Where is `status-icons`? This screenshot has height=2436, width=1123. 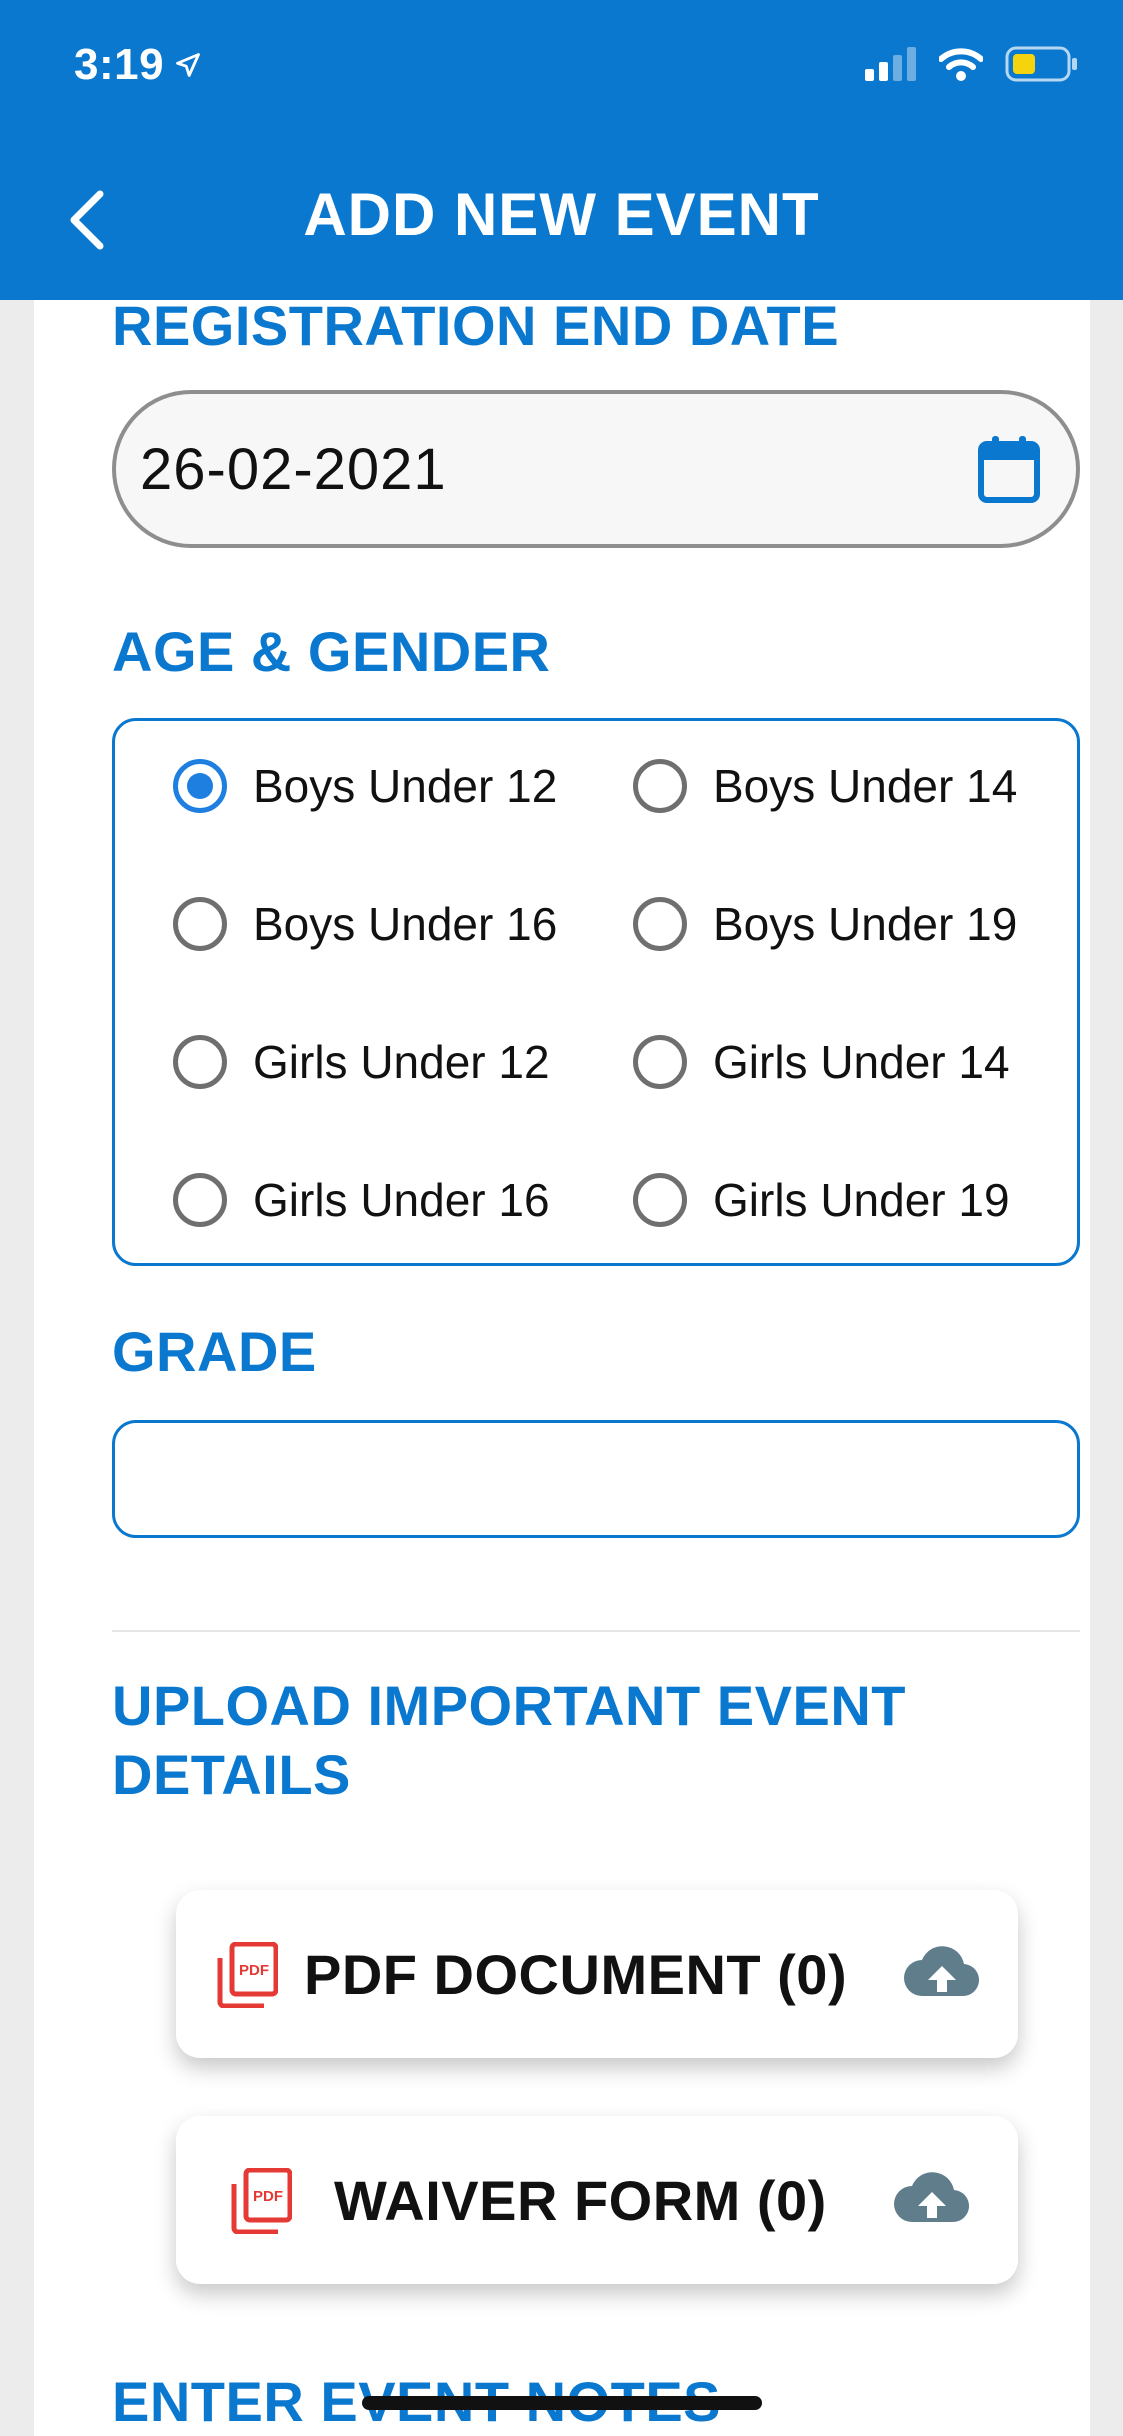
status-icons is located at coordinates (972, 64).